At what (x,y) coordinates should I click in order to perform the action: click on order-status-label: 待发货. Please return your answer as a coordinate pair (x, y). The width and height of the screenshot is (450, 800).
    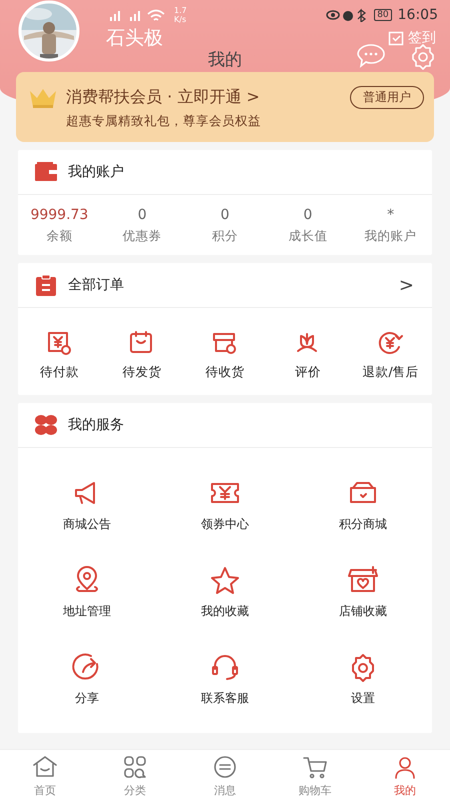
    Looking at the image, I should click on (142, 372).